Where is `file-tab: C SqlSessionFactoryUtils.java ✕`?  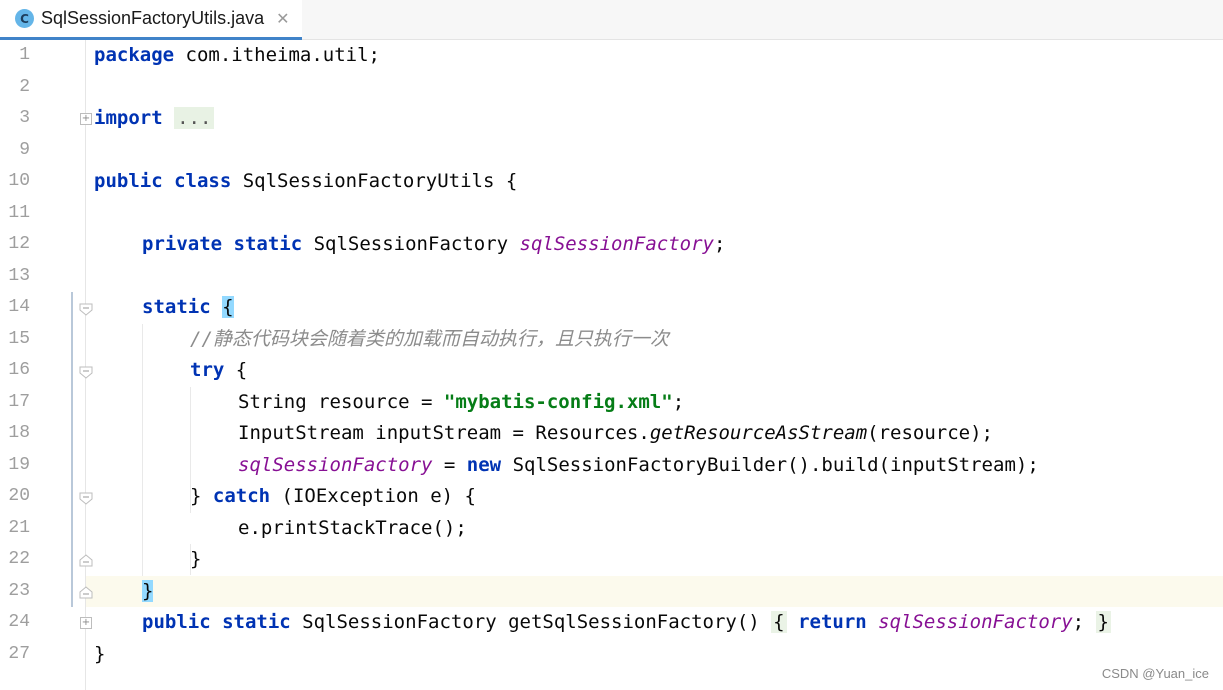 file-tab: C SqlSessionFactoryUtils.java ✕ is located at coordinates (151, 20).